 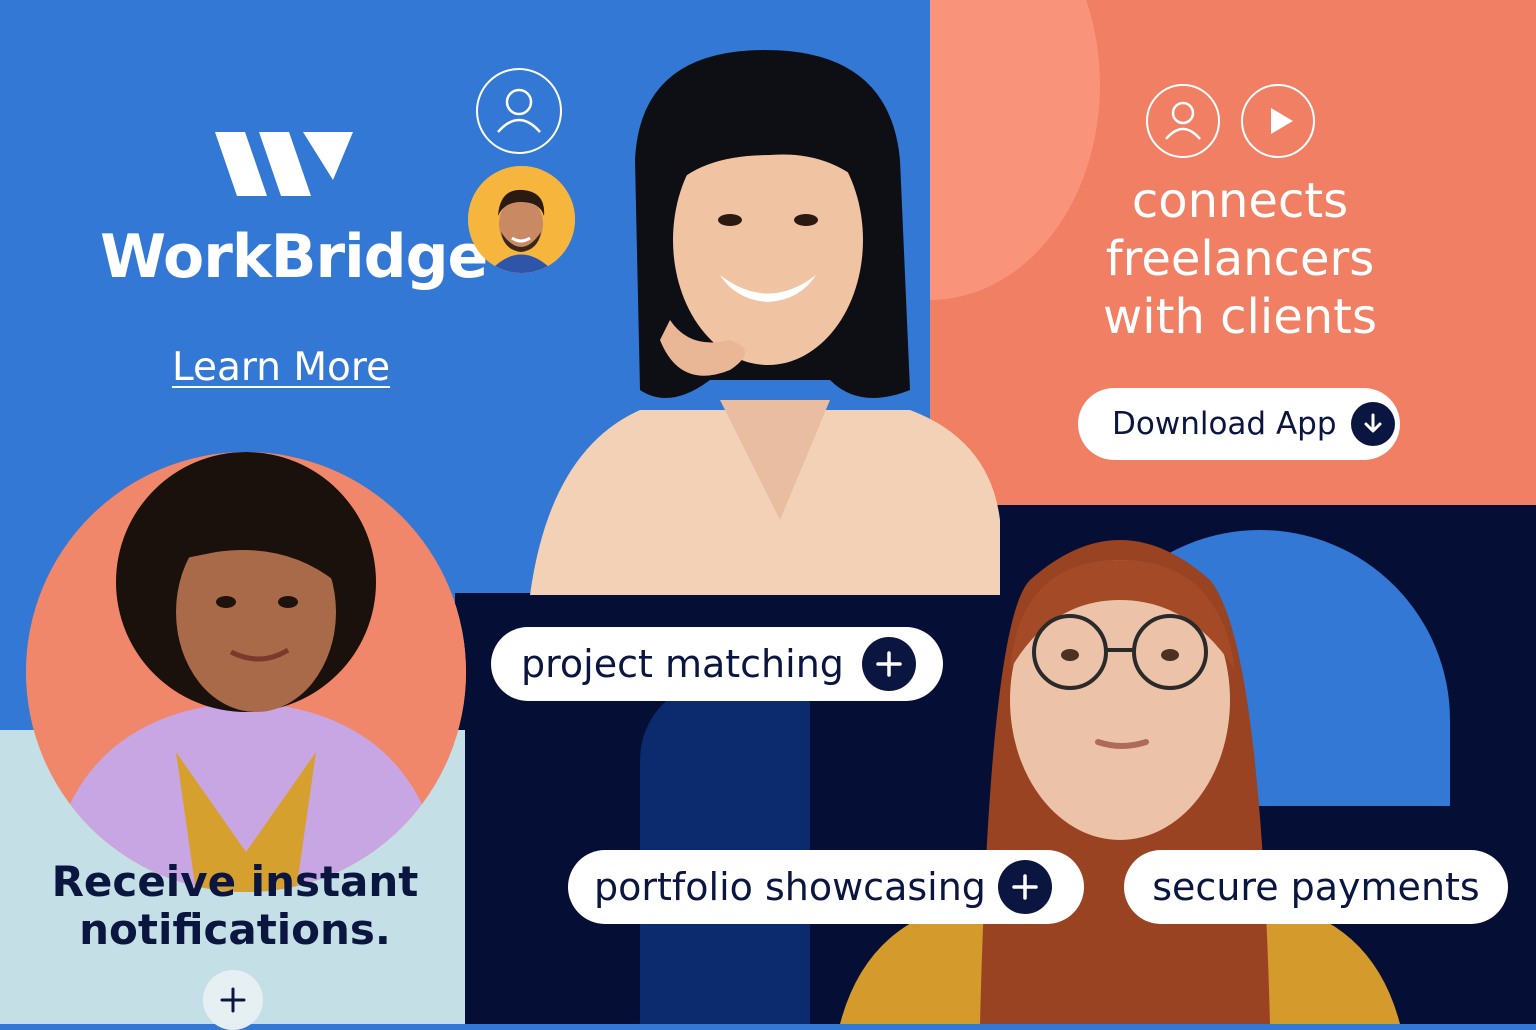 What do you see at coordinates (294, 257) in the screenshot?
I see `brand-name: WorkBridge` at bounding box center [294, 257].